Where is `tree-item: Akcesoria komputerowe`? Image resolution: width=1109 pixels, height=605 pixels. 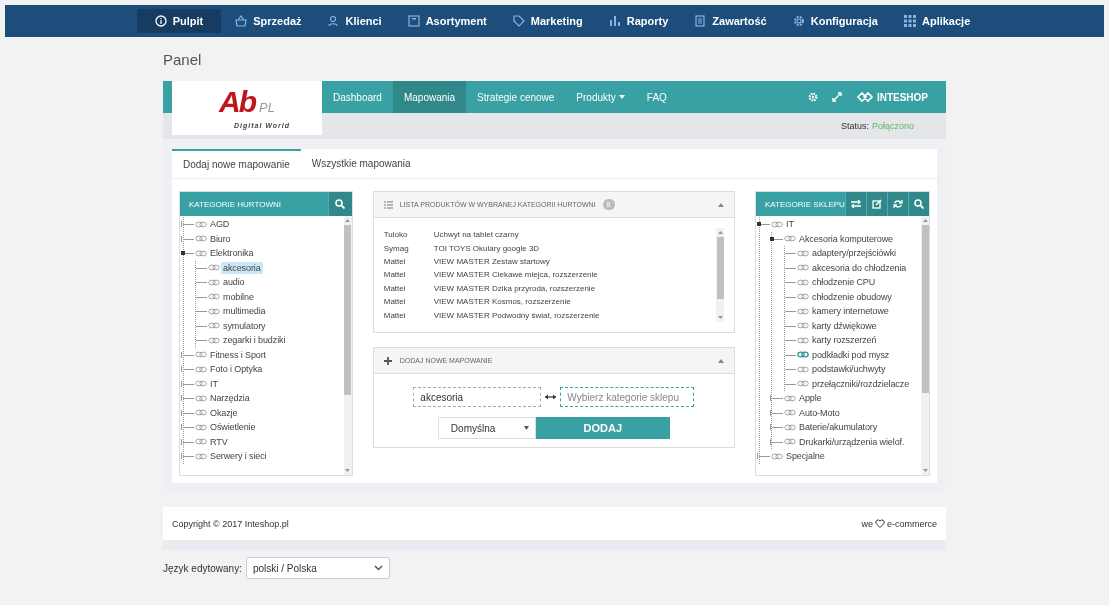
tree-item: Akcesoria komputerowe is located at coordinates (846, 238).